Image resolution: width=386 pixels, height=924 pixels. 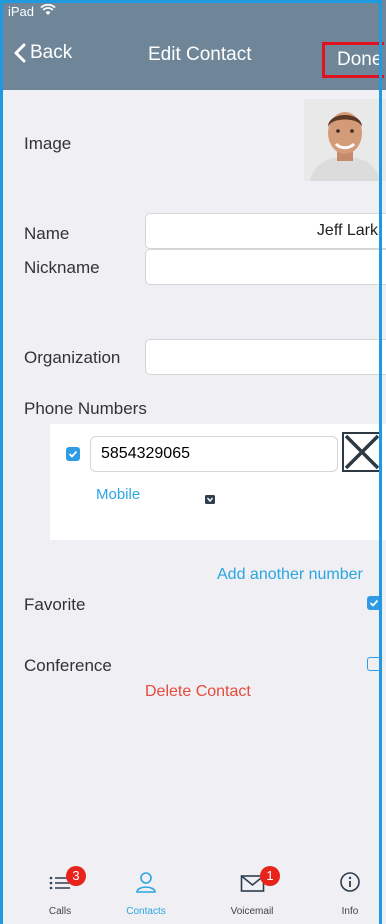 What do you see at coordinates (60, 911) in the screenshot?
I see `tab-calls-label: Calls` at bounding box center [60, 911].